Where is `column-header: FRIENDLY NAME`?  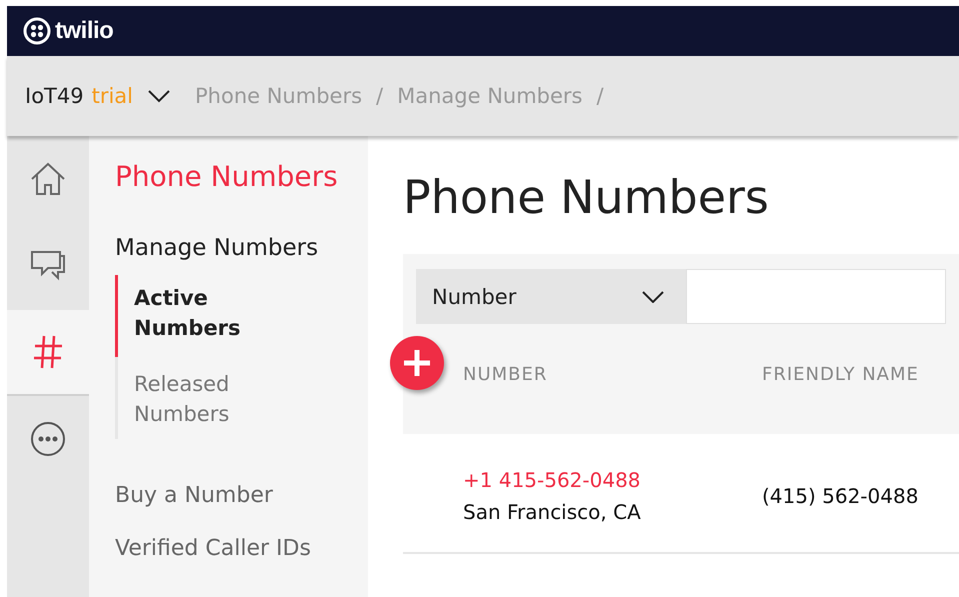
column-header: FRIENDLY NAME is located at coordinates (841, 374).